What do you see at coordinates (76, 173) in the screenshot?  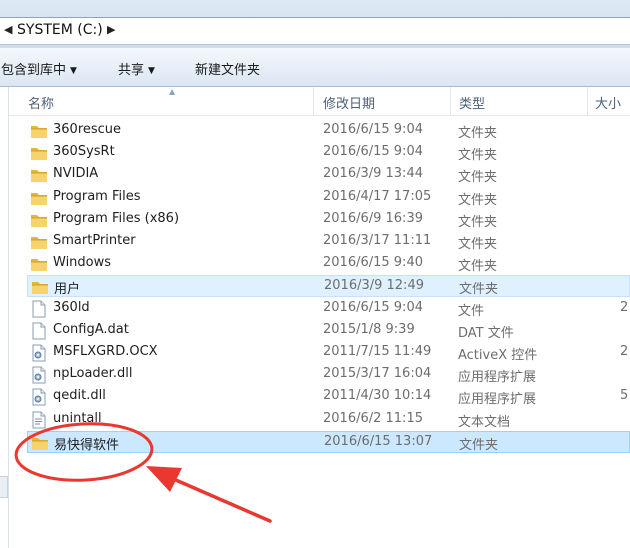 I see `file-name: NVIDIA` at bounding box center [76, 173].